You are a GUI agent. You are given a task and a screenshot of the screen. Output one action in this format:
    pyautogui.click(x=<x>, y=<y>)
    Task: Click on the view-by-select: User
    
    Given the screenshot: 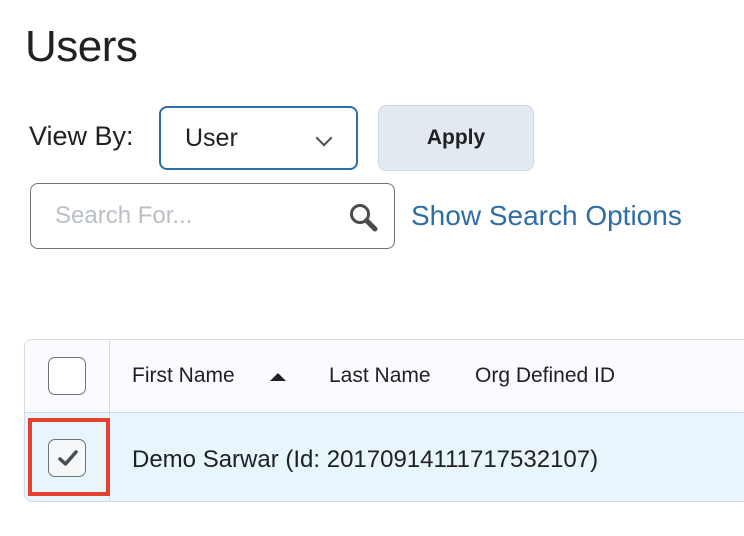 What is the action you would take?
    pyautogui.click(x=258, y=138)
    